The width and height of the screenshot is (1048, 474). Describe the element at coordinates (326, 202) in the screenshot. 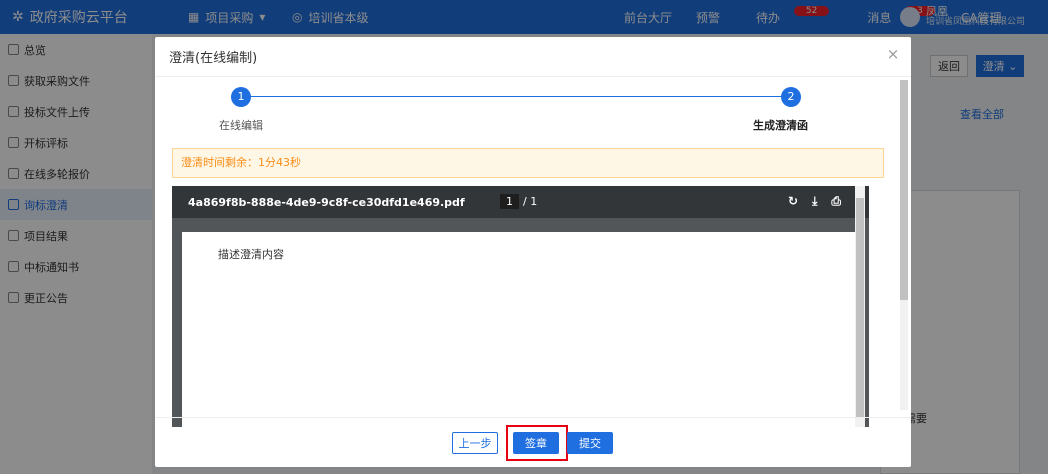

I see `pdf-filename: 4a869f8b-888e-4de9-9c8f-ce30dfd1e469.pdf` at that location.